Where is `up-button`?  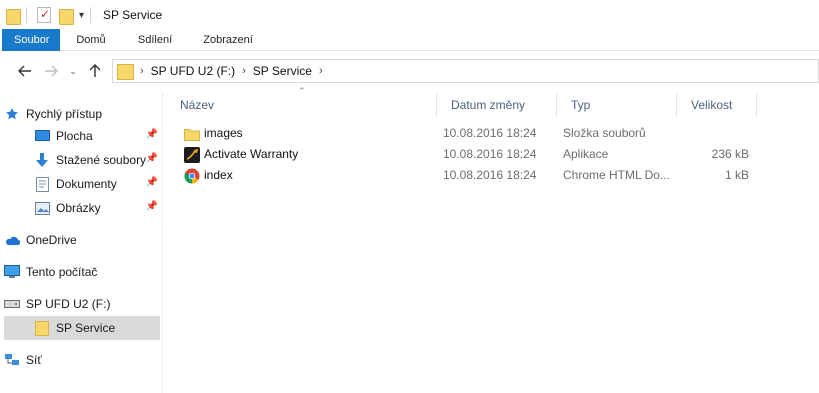
up-button is located at coordinates (95, 71).